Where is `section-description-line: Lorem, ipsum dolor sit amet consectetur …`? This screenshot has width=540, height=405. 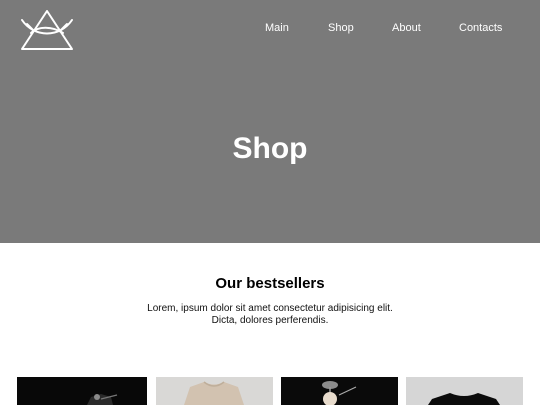
section-description-line: Lorem, ipsum dolor sit amet consectetur … is located at coordinates (270, 308).